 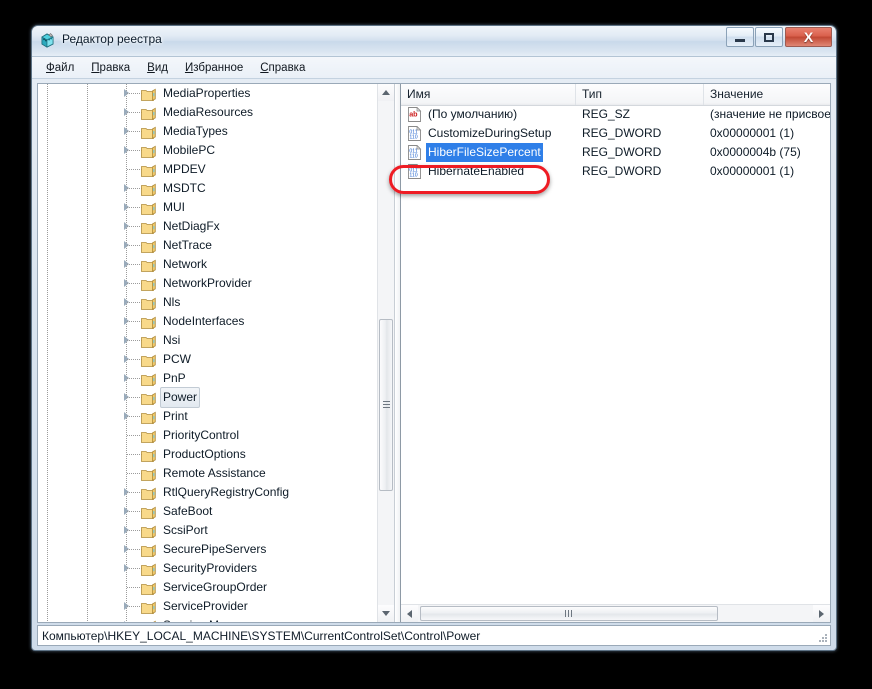 I want to click on tree-node-securepipeservers: SecurePipeServers, so click(x=207, y=549).